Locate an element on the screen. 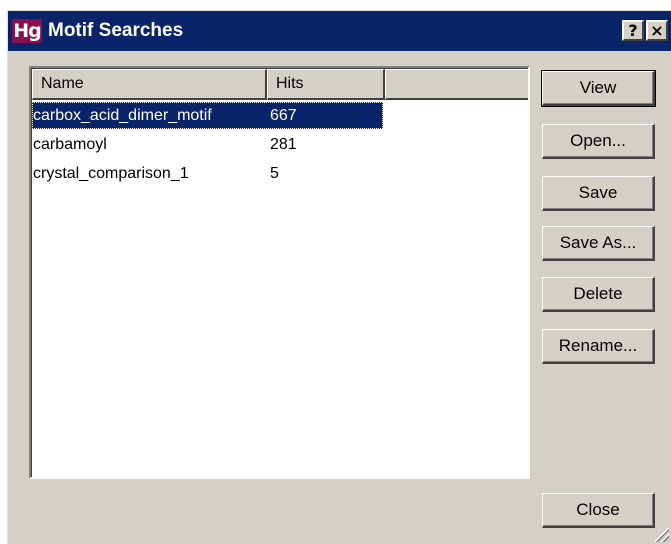 Image resolution: width=671 pixels, height=544 pixels. delete-button: Delete is located at coordinates (598, 294).